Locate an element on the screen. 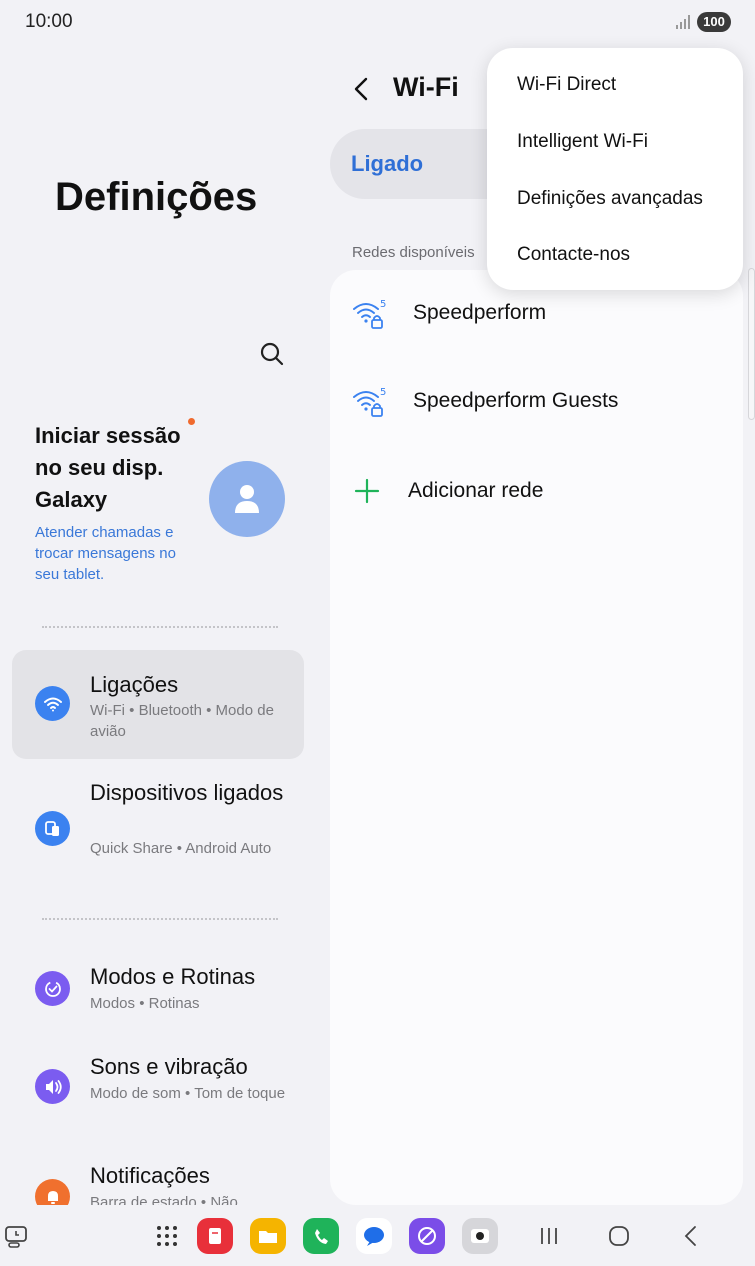 This screenshot has width=755, height=1266. avatar is located at coordinates (247, 499).